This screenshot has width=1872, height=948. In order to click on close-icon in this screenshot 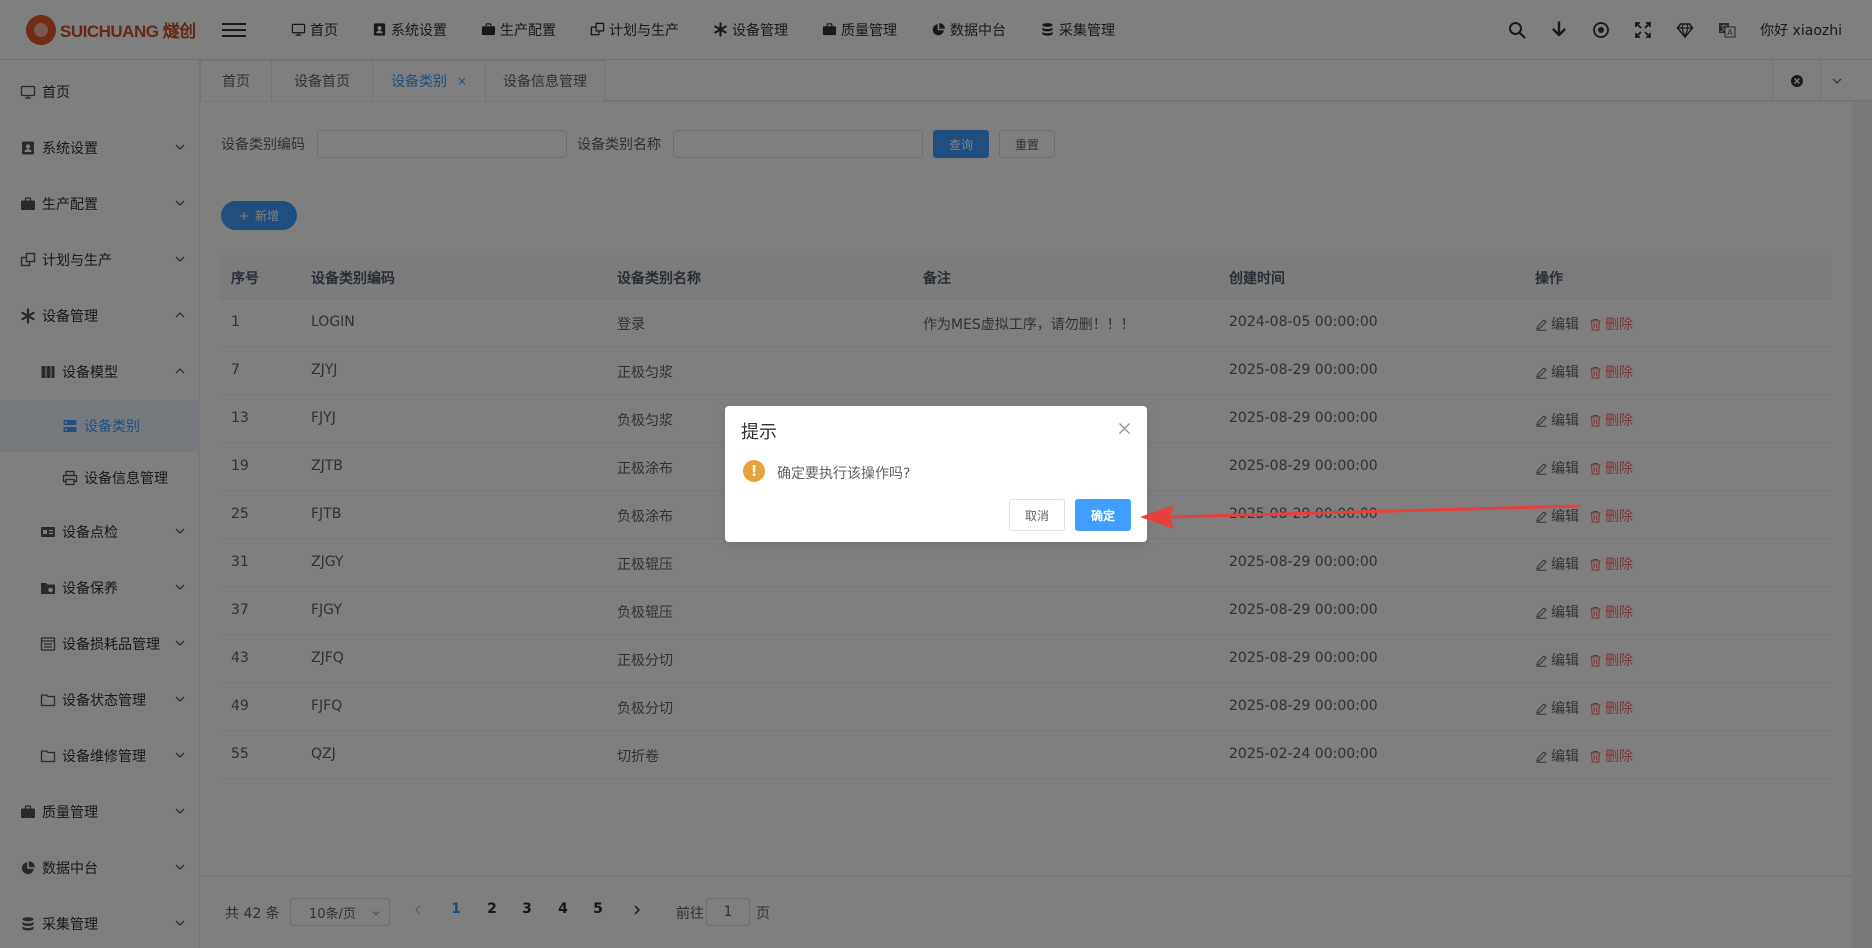, I will do `click(1124, 428)`.